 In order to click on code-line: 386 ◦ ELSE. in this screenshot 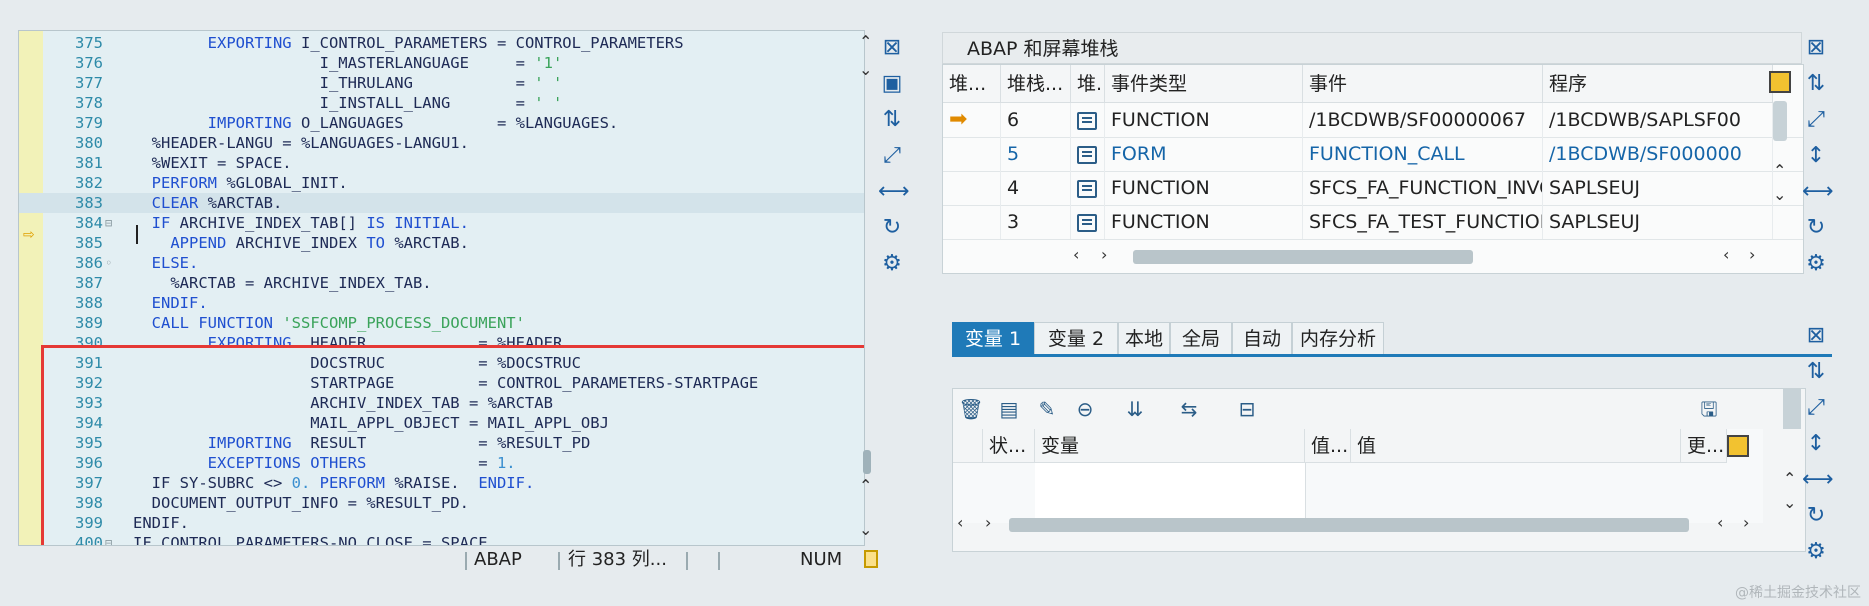, I will do `click(441, 263)`.